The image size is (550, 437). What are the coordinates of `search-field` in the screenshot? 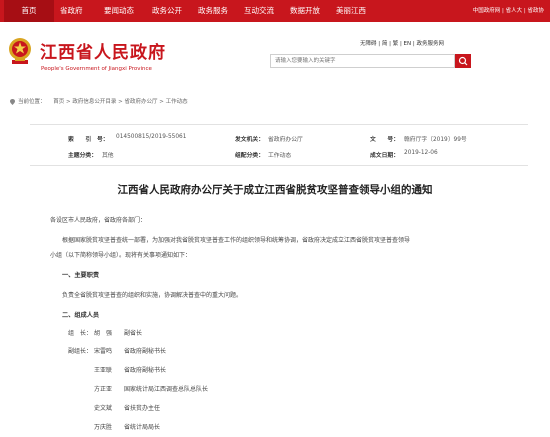 It's located at (362, 61).